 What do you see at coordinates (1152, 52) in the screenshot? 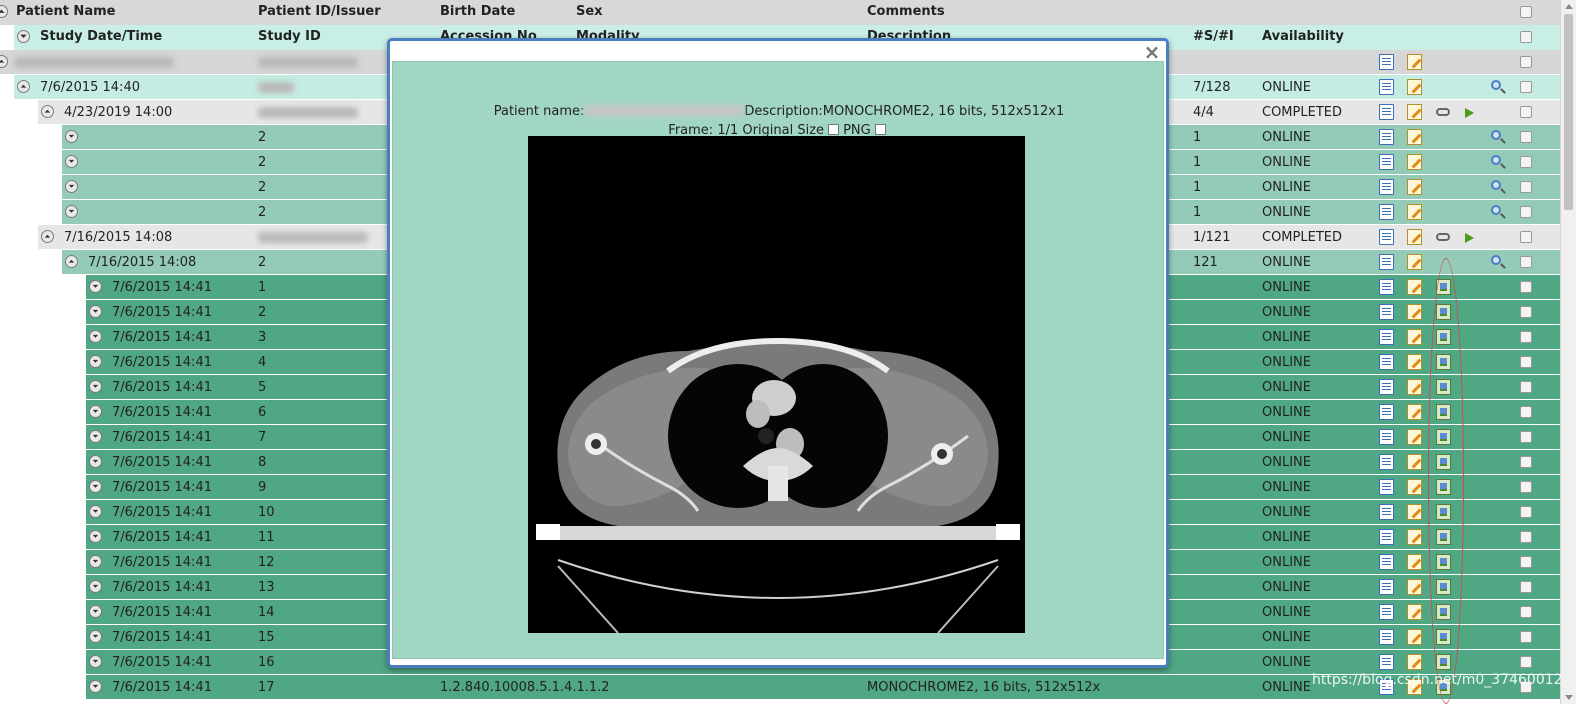
I see `close-icon: ×` at bounding box center [1152, 52].